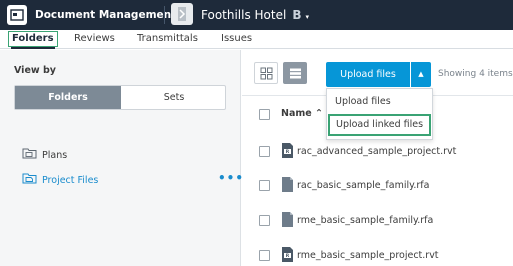  I want to click on tab-reviews: Reviews, so click(94, 39).